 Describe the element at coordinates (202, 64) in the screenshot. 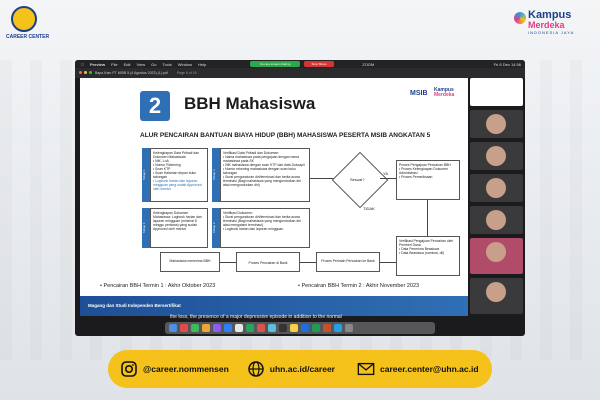

I see `menu-help: Help` at that location.